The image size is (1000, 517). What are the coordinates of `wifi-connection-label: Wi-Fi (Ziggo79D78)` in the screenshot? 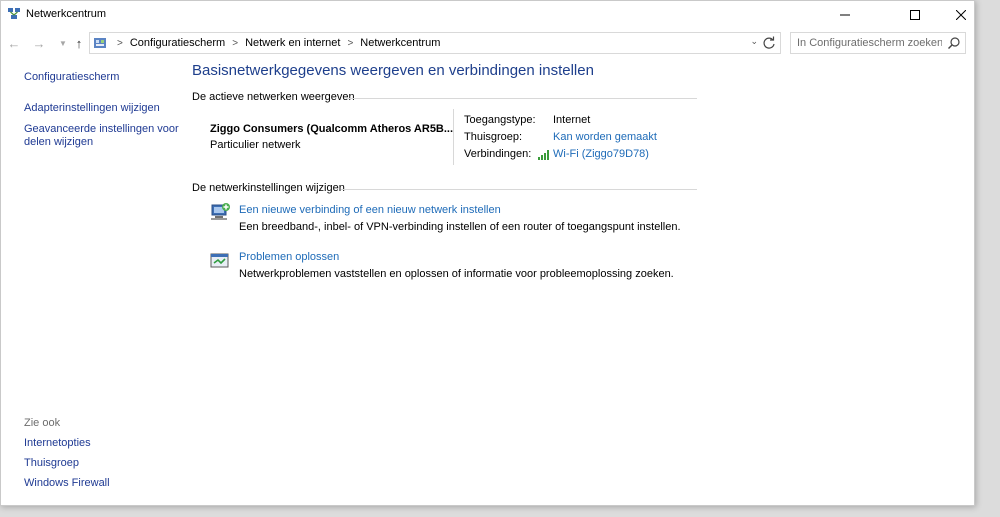 It's located at (601, 154).